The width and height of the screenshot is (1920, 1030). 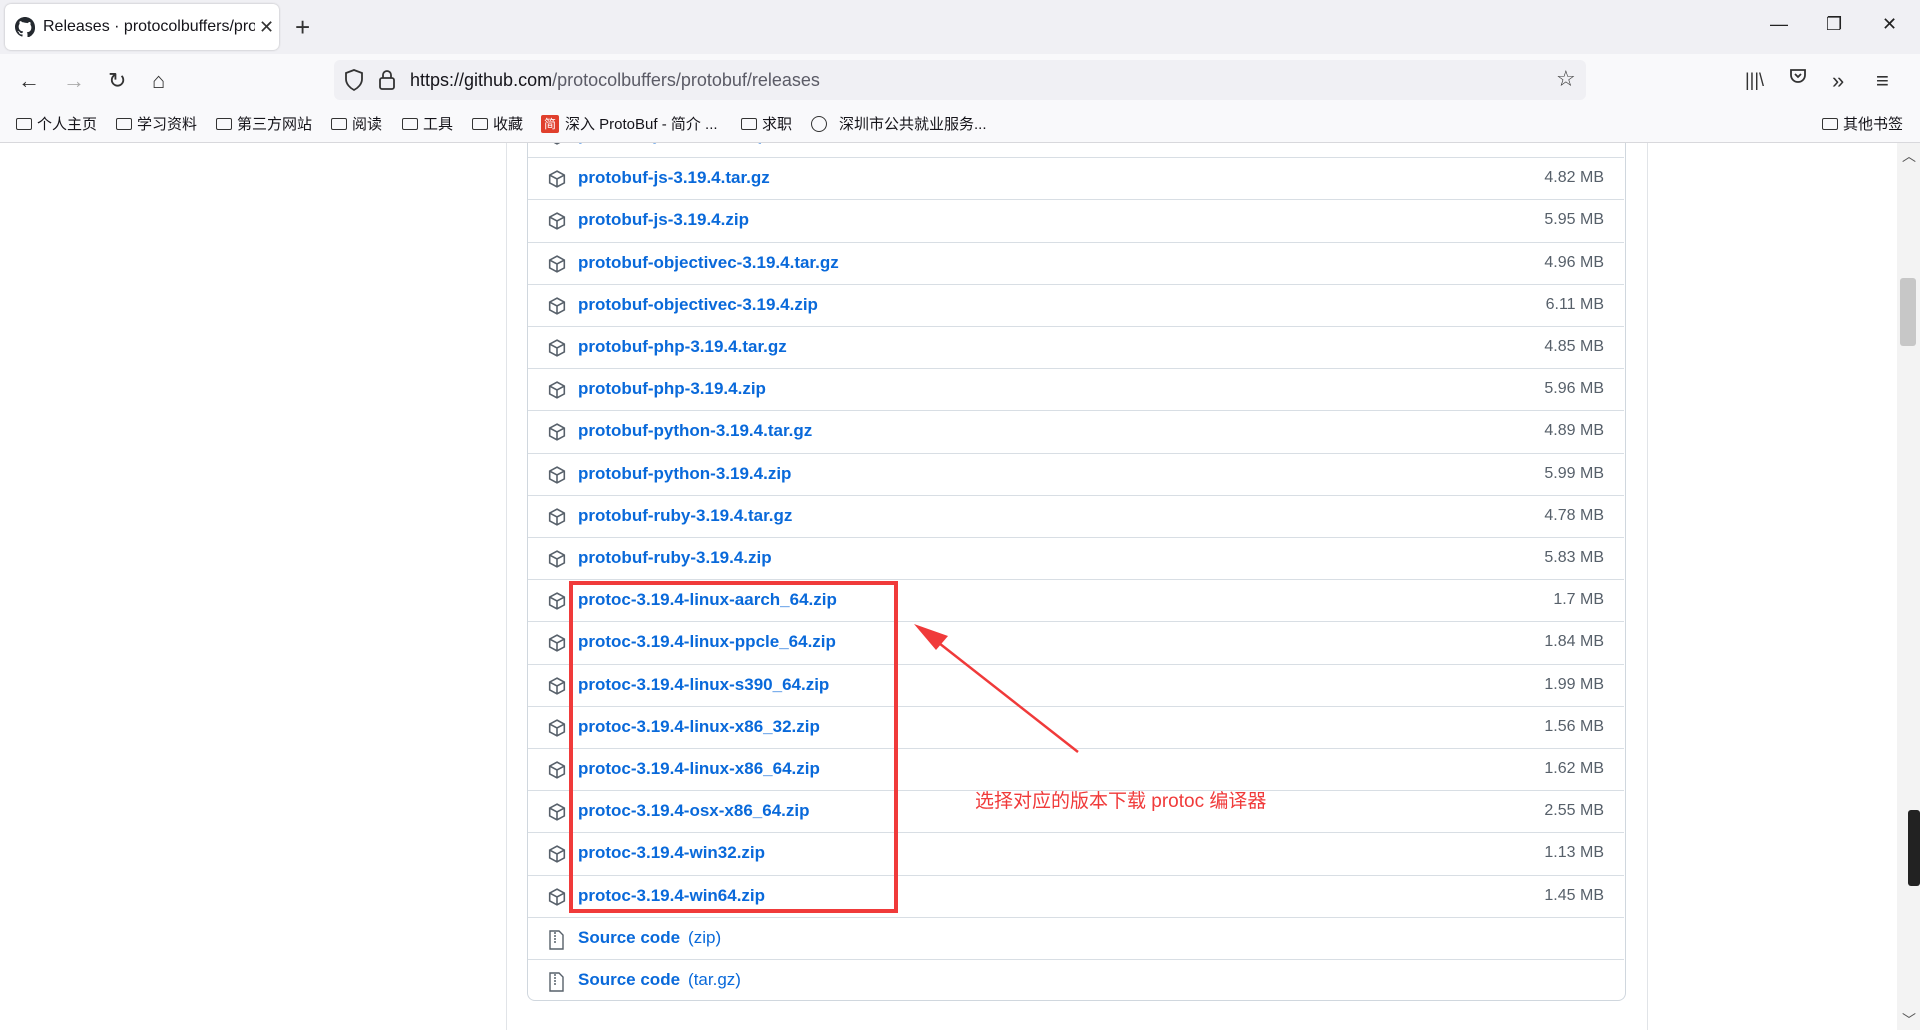 What do you see at coordinates (1121, 801) in the screenshot?
I see `annotation-text: 选择对应的版本下载 protoc 编译器` at bounding box center [1121, 801].